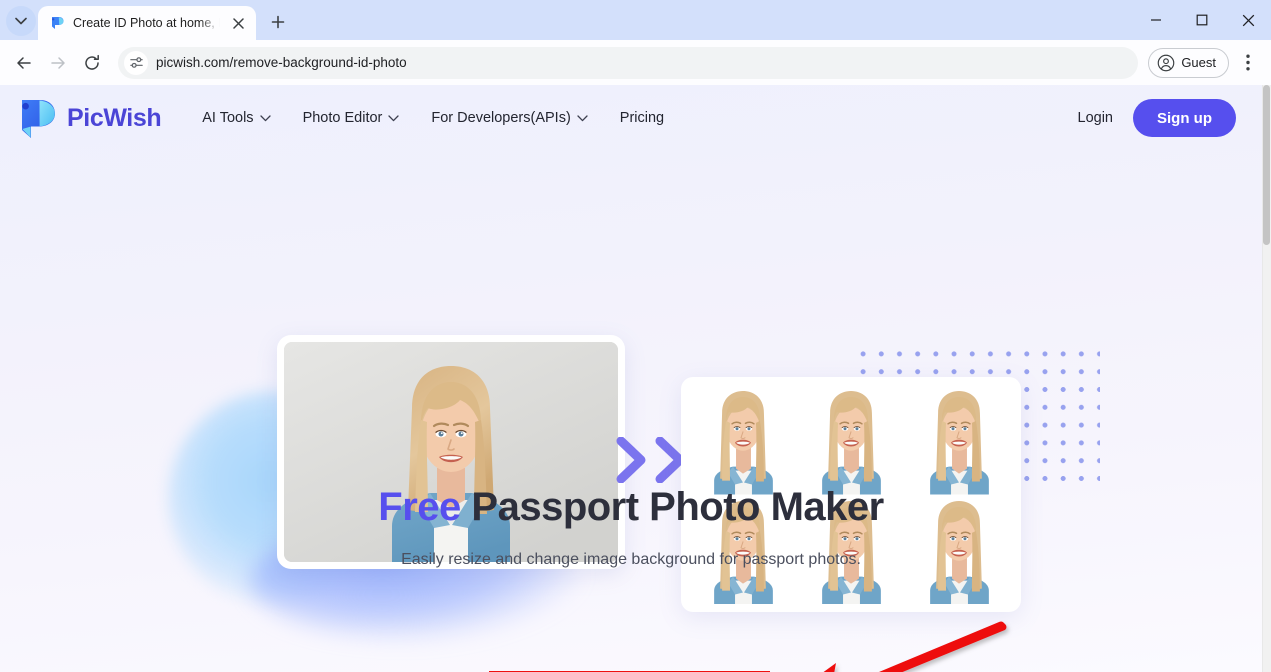  I want to click on nav-item-ai-tools: AI Tools, so click(236, 118).